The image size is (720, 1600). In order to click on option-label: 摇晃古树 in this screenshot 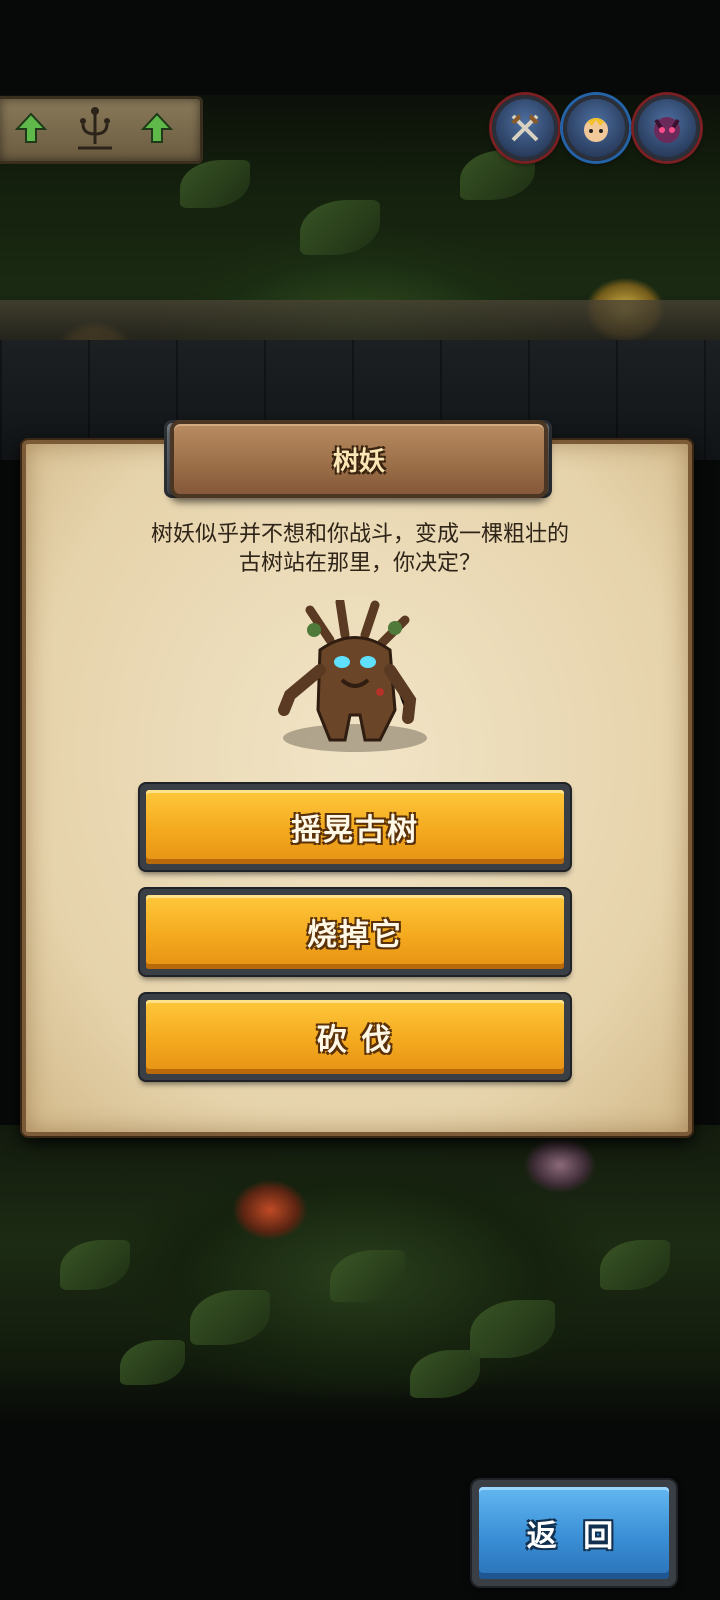, I will do `click(355, 827)`.